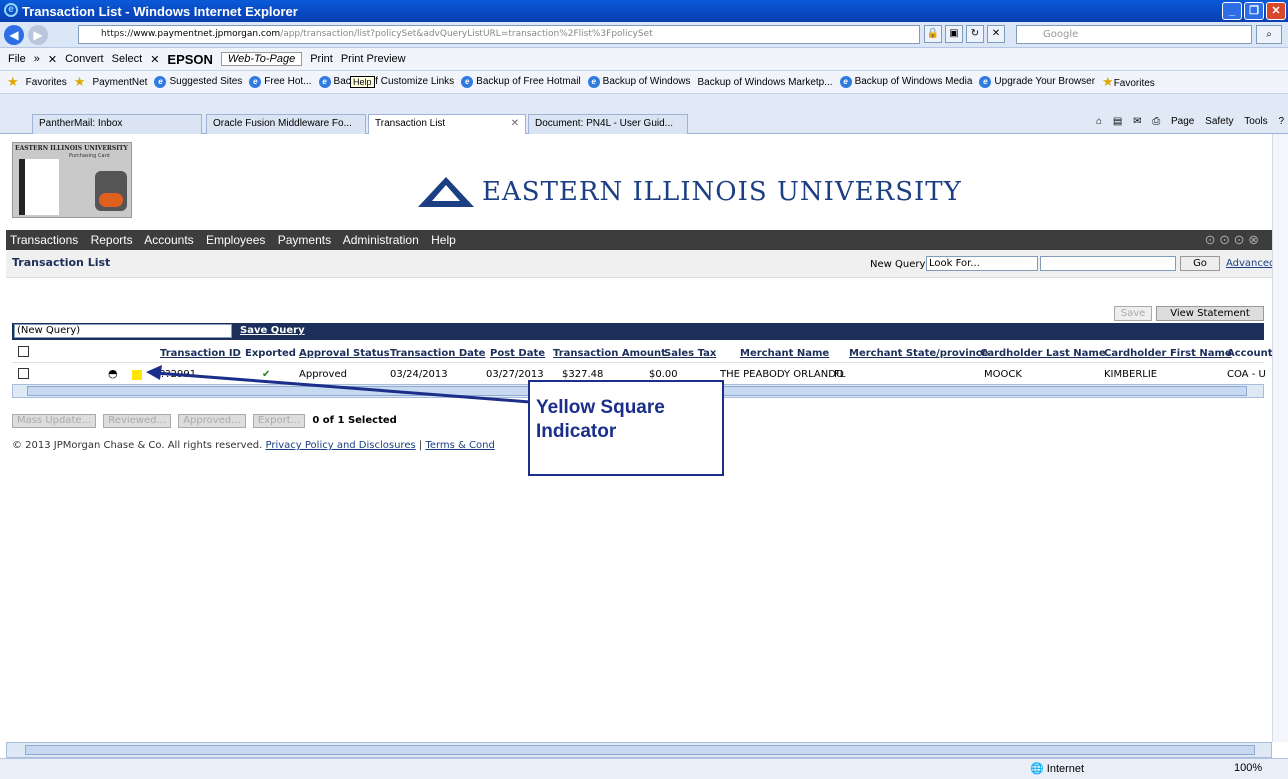  What do you see at coordinates (515, 124) in the screenshot?
I see `close-tab-icon: ✕` at bounding box center [515, 124].